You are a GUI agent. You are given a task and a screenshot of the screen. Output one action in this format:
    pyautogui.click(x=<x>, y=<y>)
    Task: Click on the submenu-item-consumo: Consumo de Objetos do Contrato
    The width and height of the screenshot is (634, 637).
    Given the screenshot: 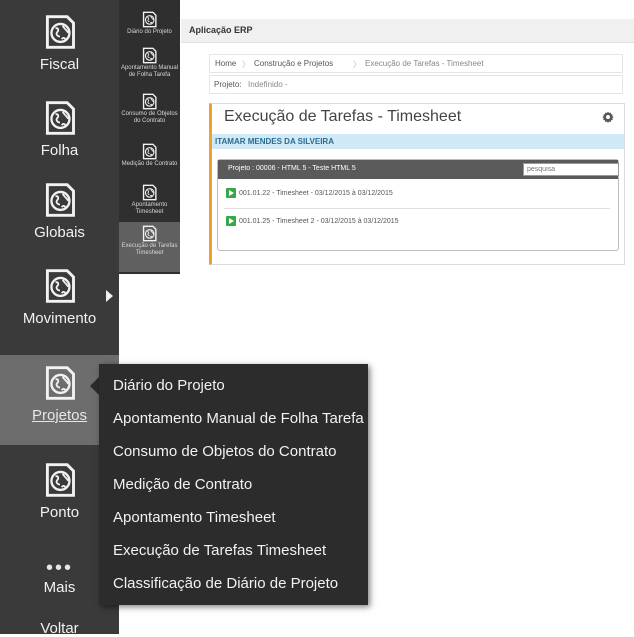 What is the action you would take?
    pyautogui.click(x=149, y=113)
    